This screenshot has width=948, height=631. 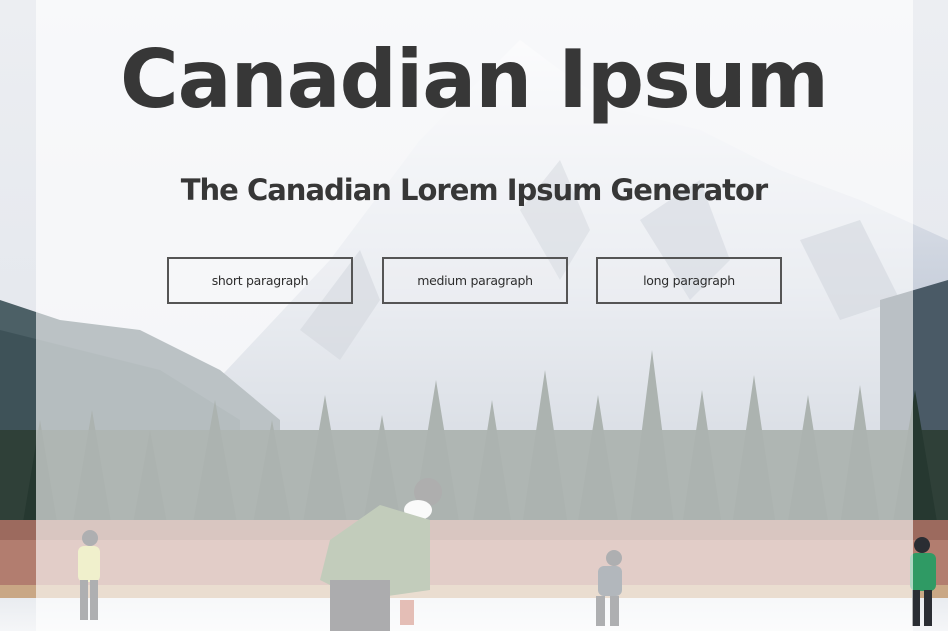 What do you see at coordinates (260, 280) in the screenshot?
I see `short-paragraph-button: short paragraph` at bounding box center [260, 280].